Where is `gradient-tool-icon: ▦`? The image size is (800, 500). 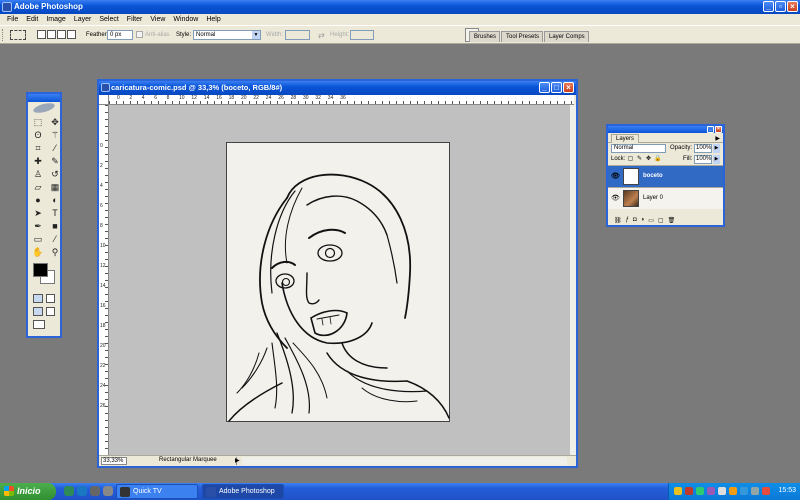
gradient-tool-icon: ▦ is located at coordinates (55, 187).